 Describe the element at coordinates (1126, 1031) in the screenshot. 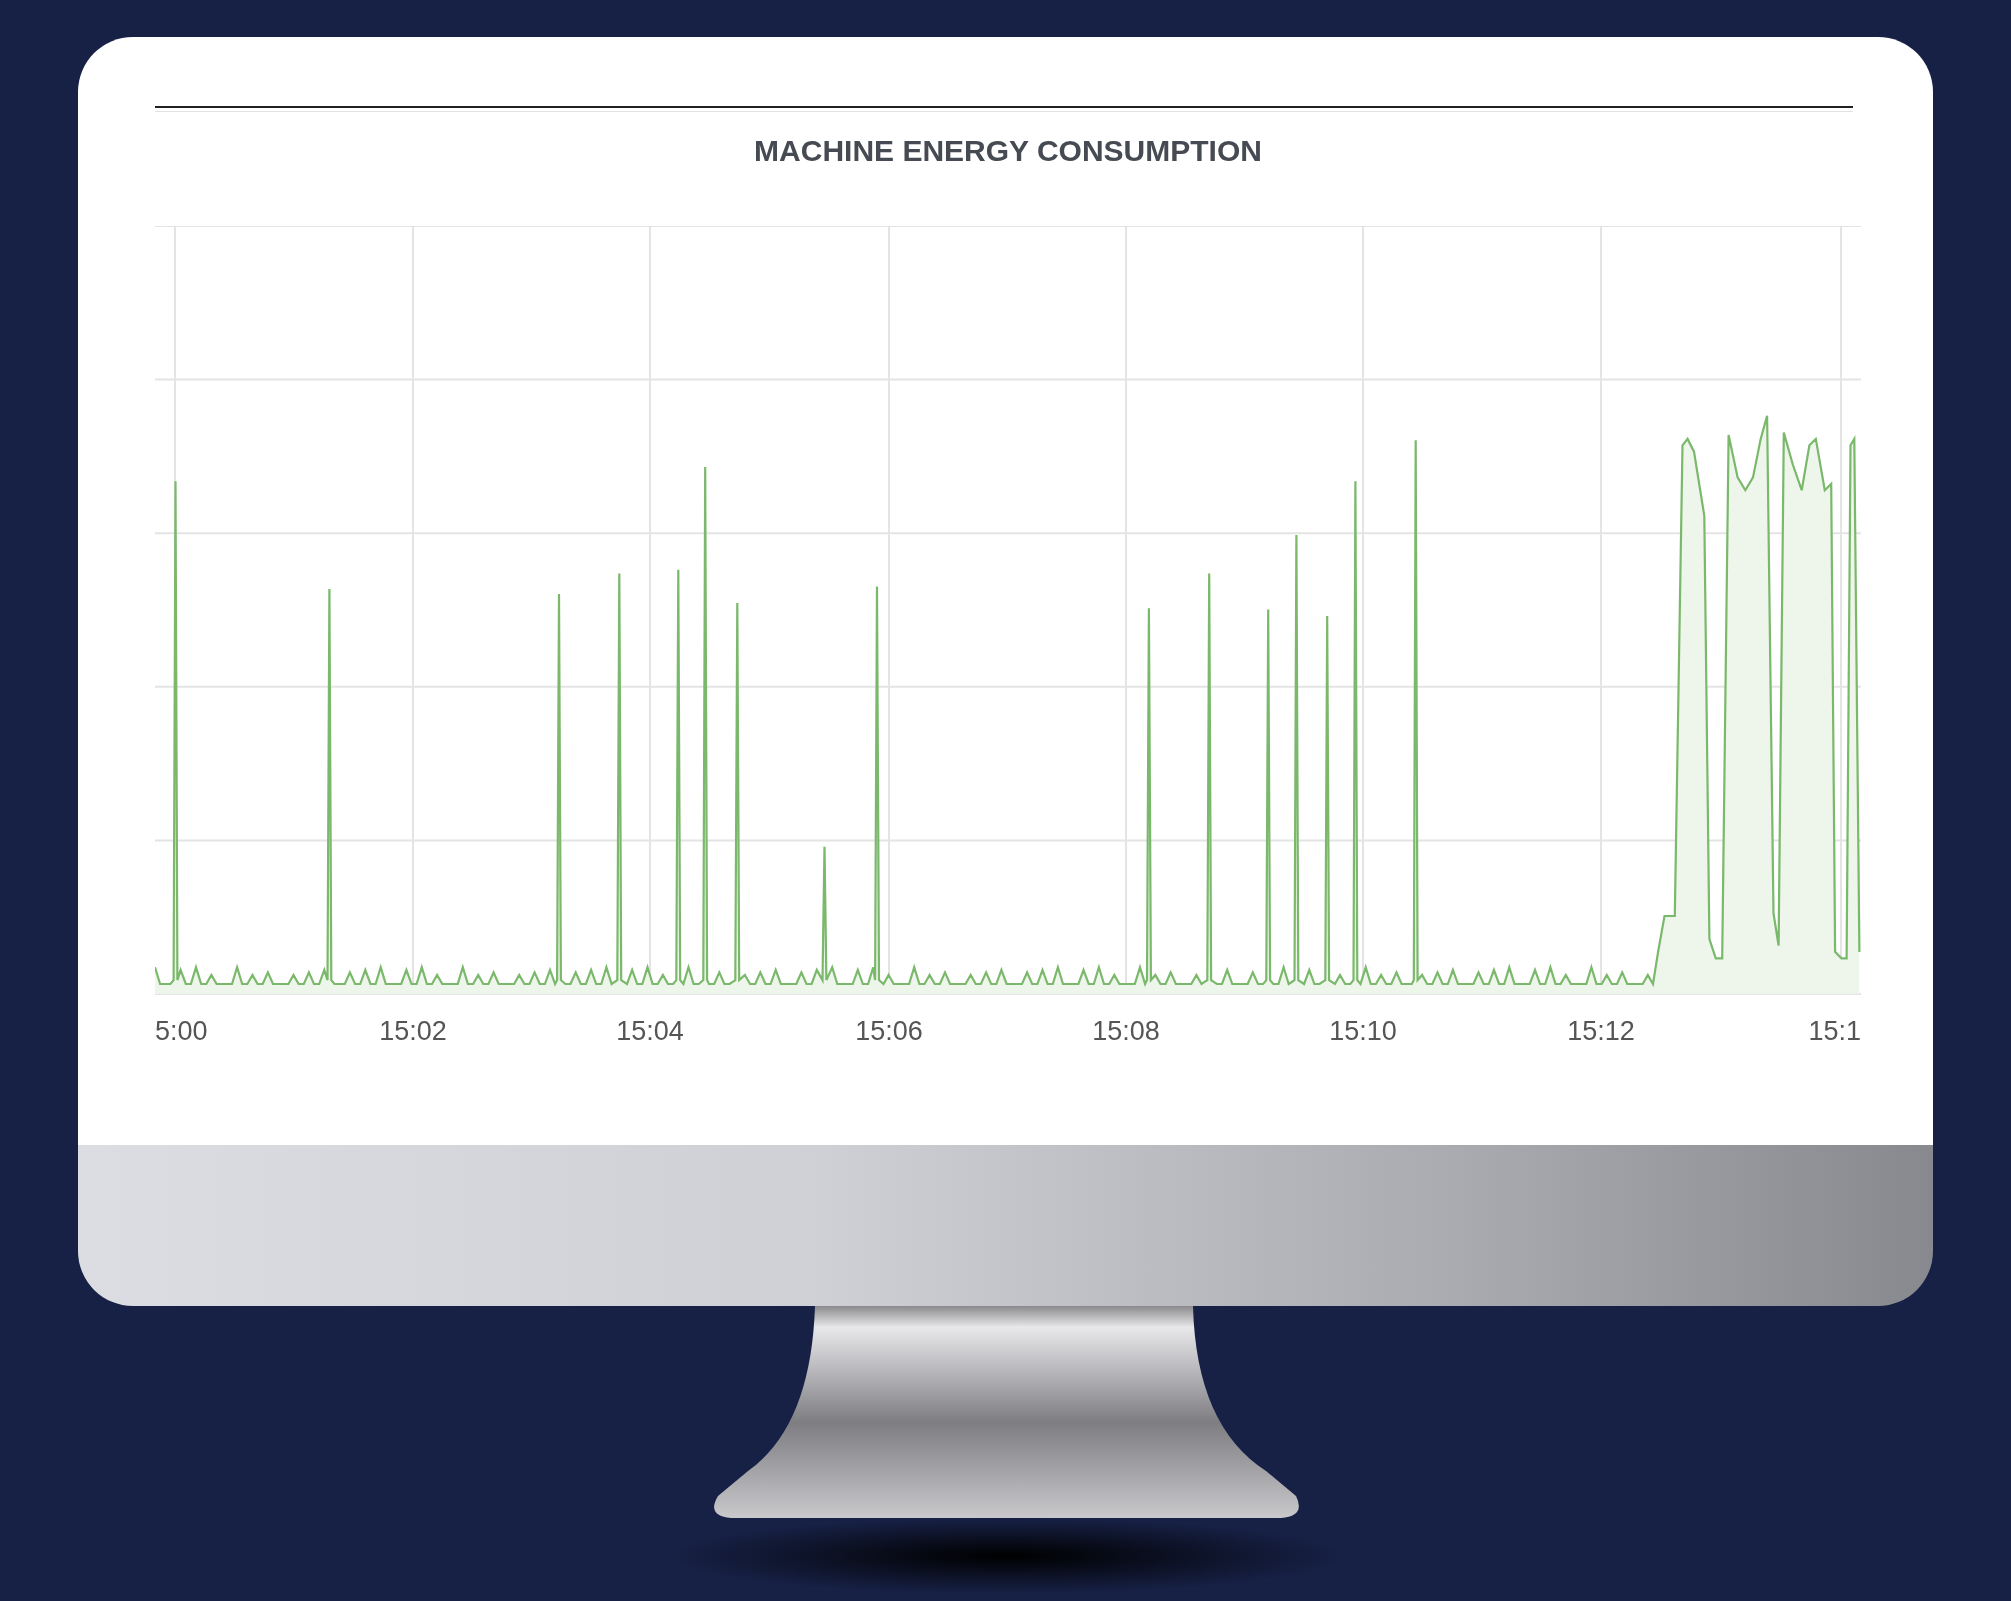

I see `x-axis-label: 15:08` at that location.